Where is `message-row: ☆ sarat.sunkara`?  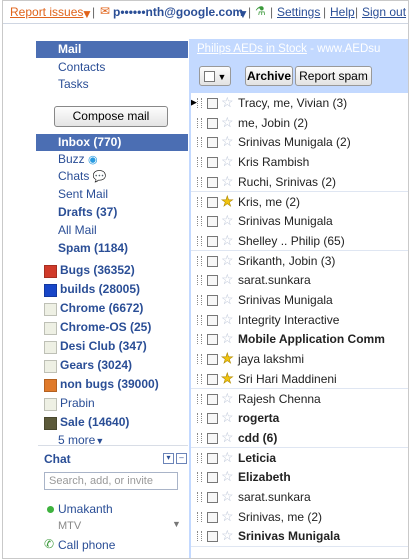 message-row: ☆ sarat.sunkara is located at coordinates (299, 280).